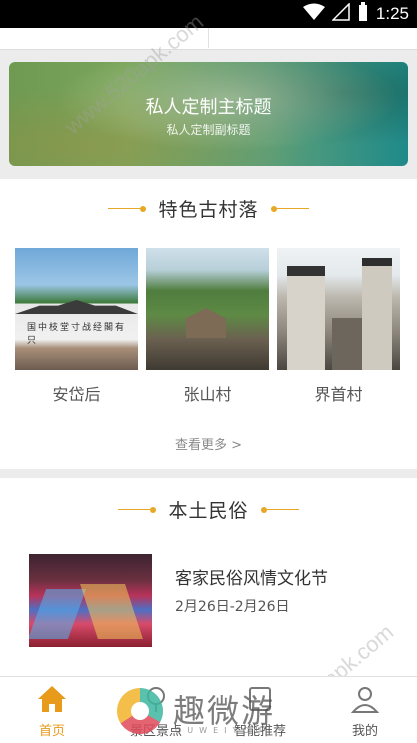 This screenshot has height=743, width=417. I want to click on battery-icon, so click(363, 14).